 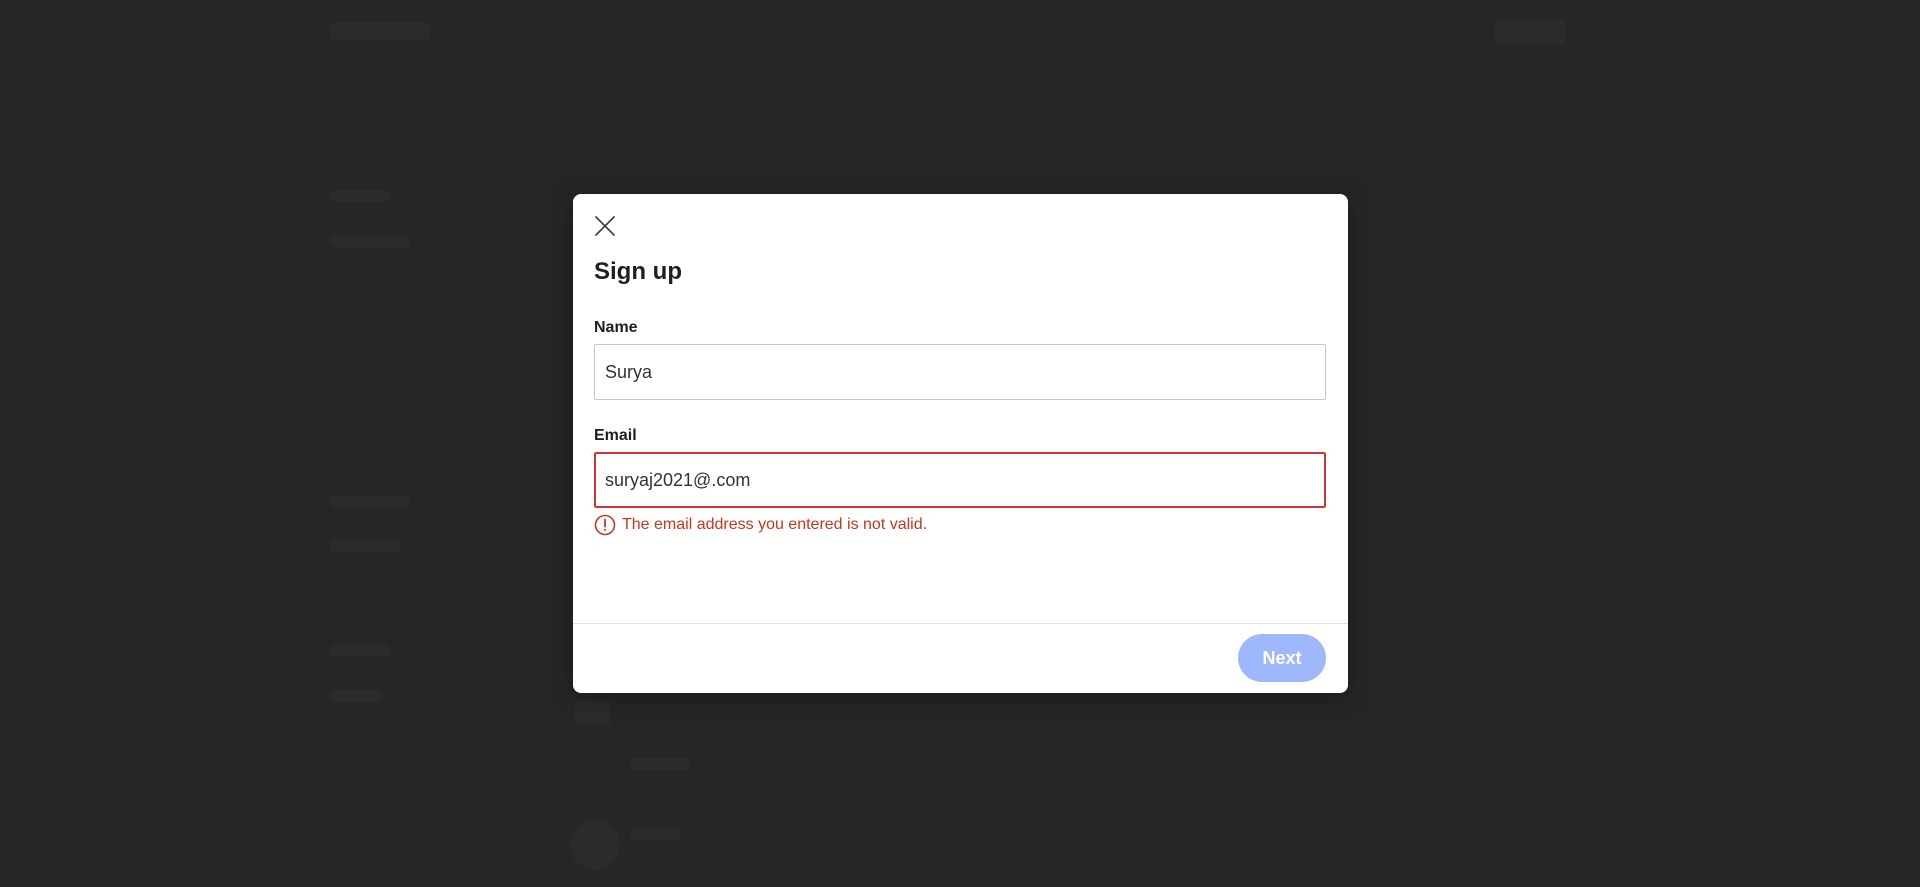 What do you see at coordinates (605, 525) in the screenshot?
I see `exclamation-circle-icon` at bounding box center [605, 525].